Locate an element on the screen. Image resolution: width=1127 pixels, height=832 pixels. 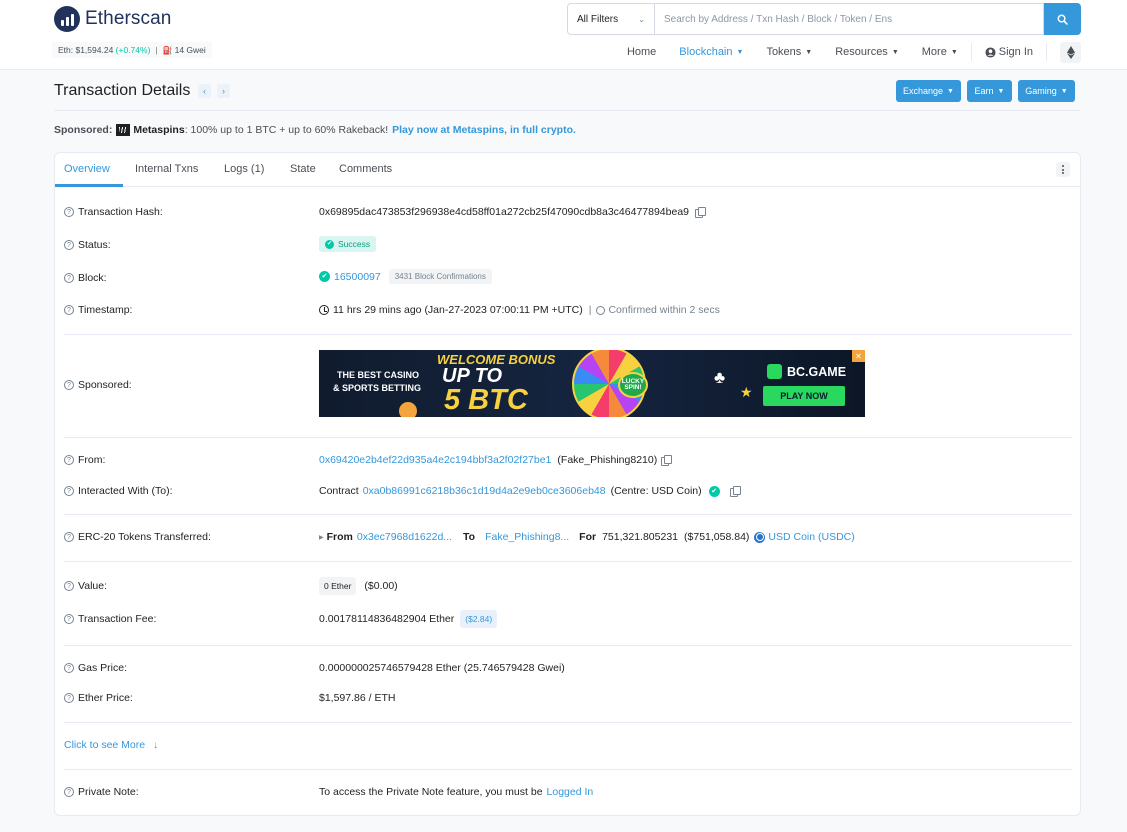
more-options-button is located at coordinates (1063, 169).